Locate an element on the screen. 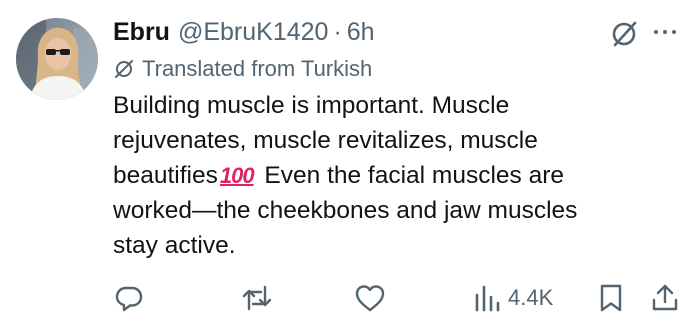  views-count: 4.4K is located at coordinates (531, 297).